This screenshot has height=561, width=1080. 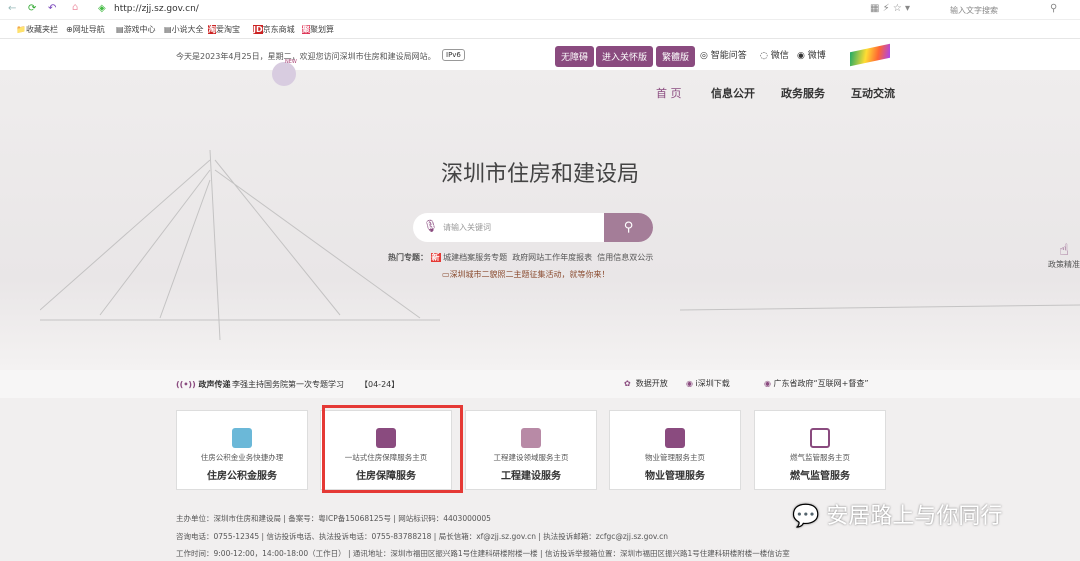 I want to click on news-date: 【04-24】, so click(x=380, y=384).